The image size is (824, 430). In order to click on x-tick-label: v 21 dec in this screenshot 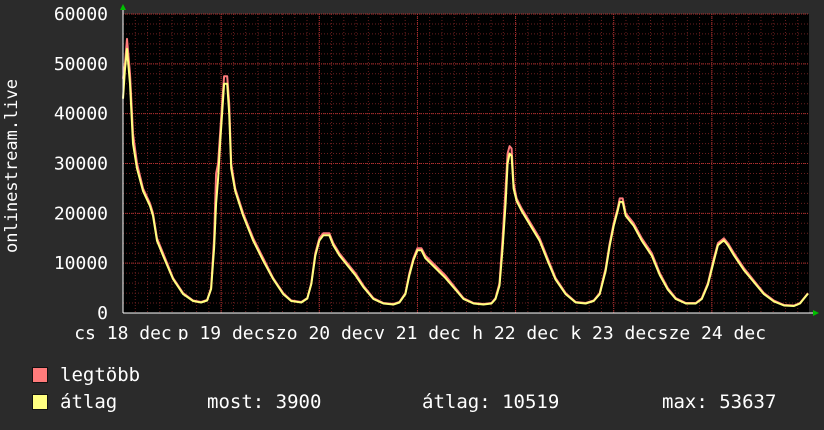, I will do `click(417, 331)`.